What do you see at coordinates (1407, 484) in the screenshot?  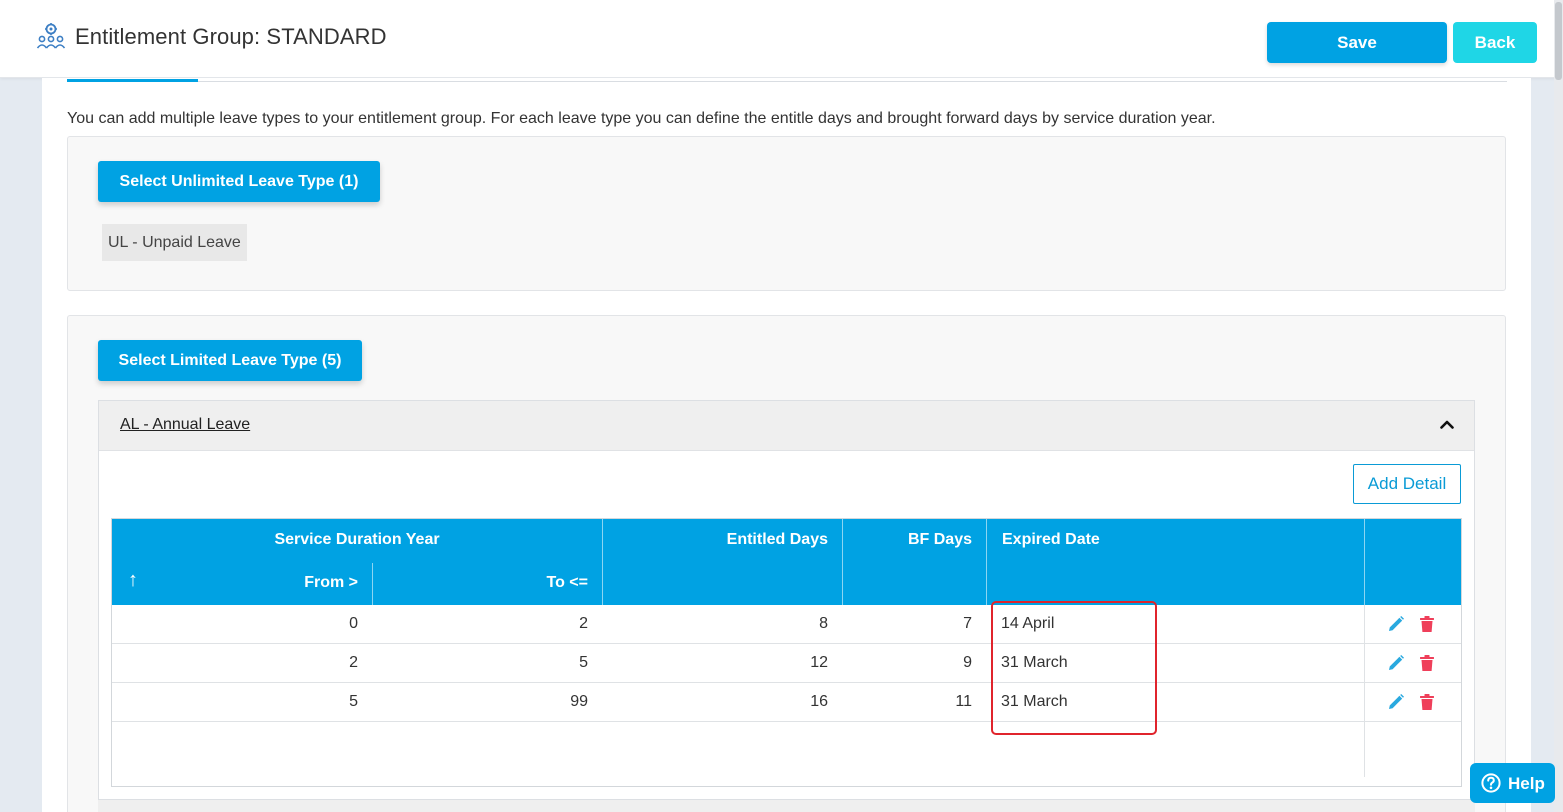 I see `add-detail-button: Add Detail` at bounding box center [1407, 484].